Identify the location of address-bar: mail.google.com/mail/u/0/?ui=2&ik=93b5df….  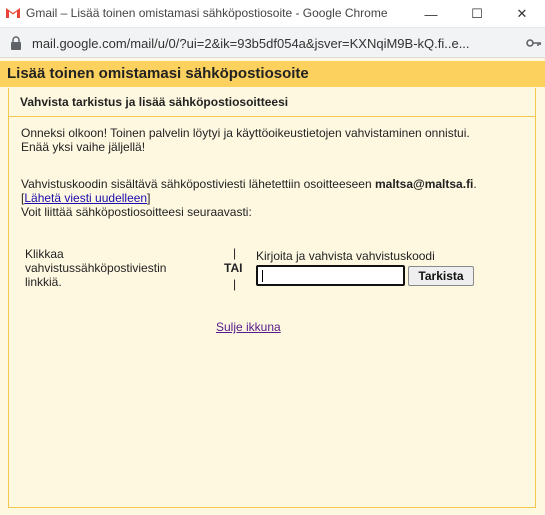
(272, 43).